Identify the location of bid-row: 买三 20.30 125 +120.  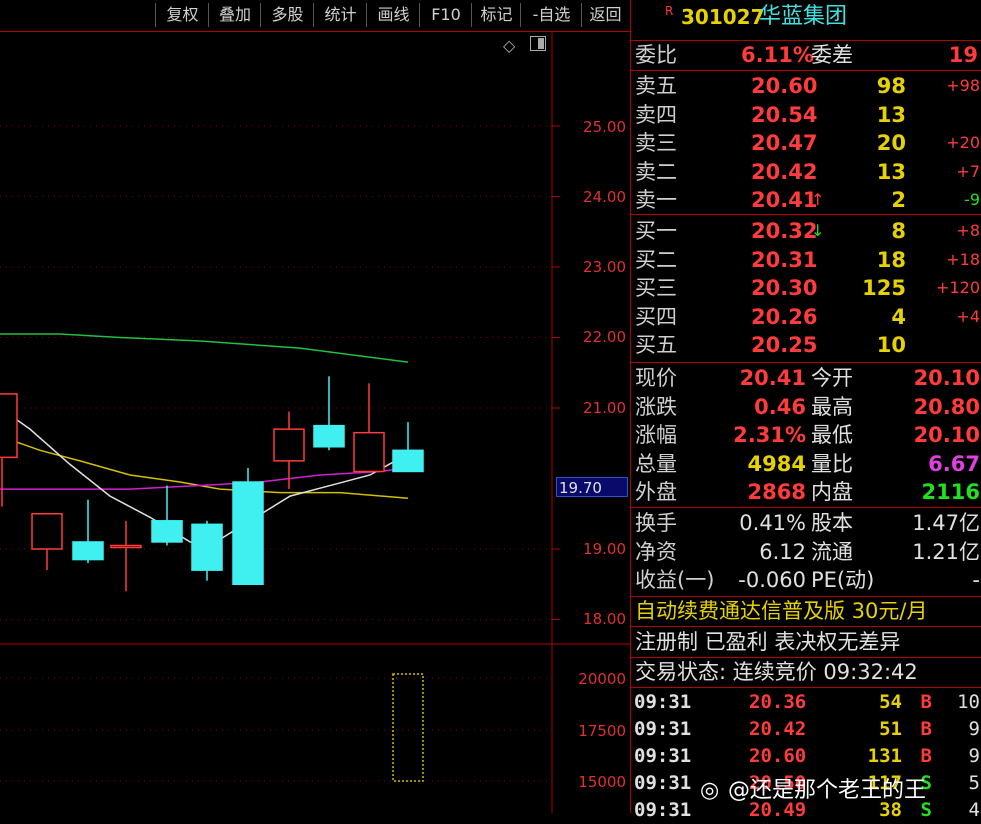
(806, 288).